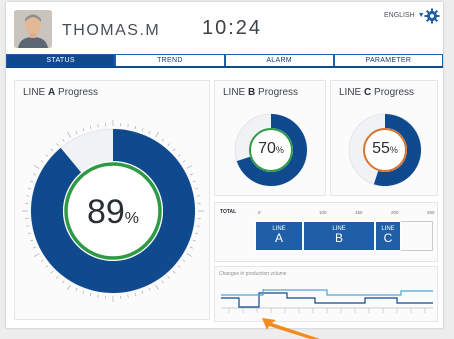  What do you see at coordinates (267, 148) in the screenshot?
I see `line-b-value: 70` at bounding box center [267, 148].